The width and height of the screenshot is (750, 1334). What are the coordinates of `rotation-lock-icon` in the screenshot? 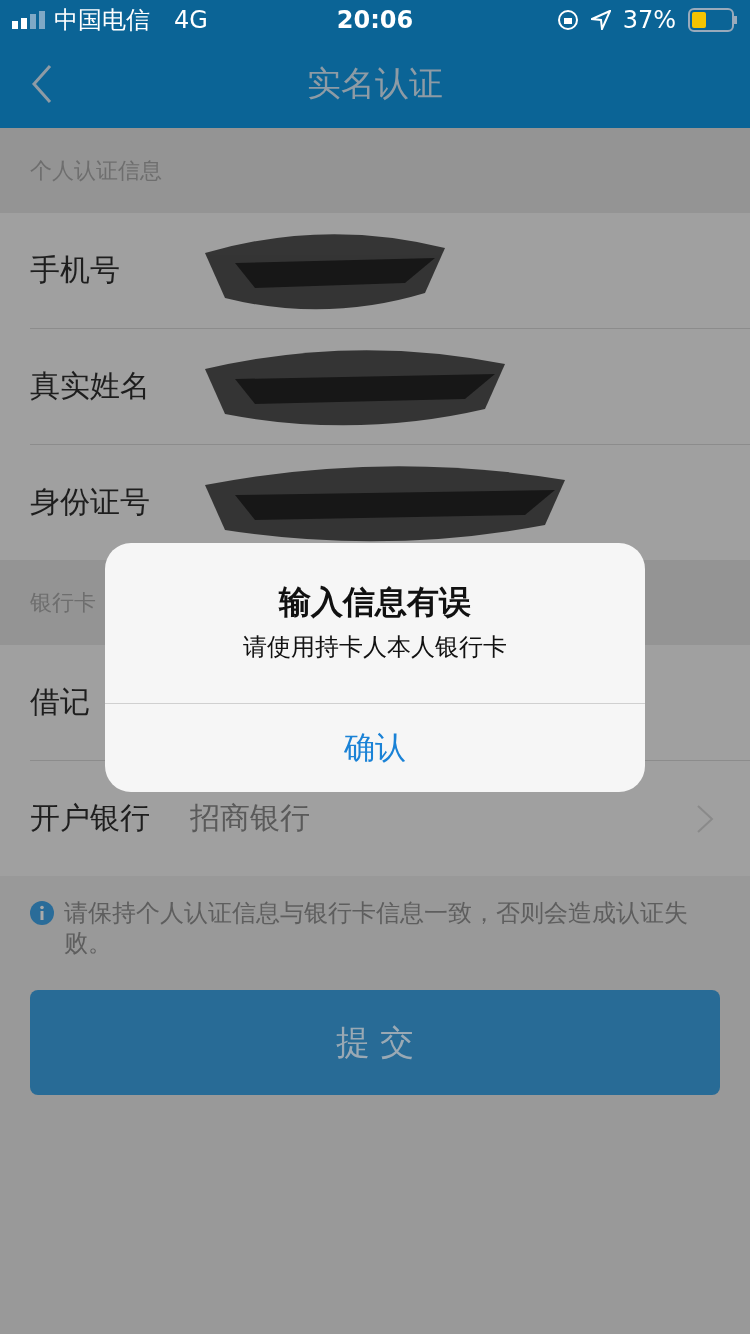 It's located at (567, 20).